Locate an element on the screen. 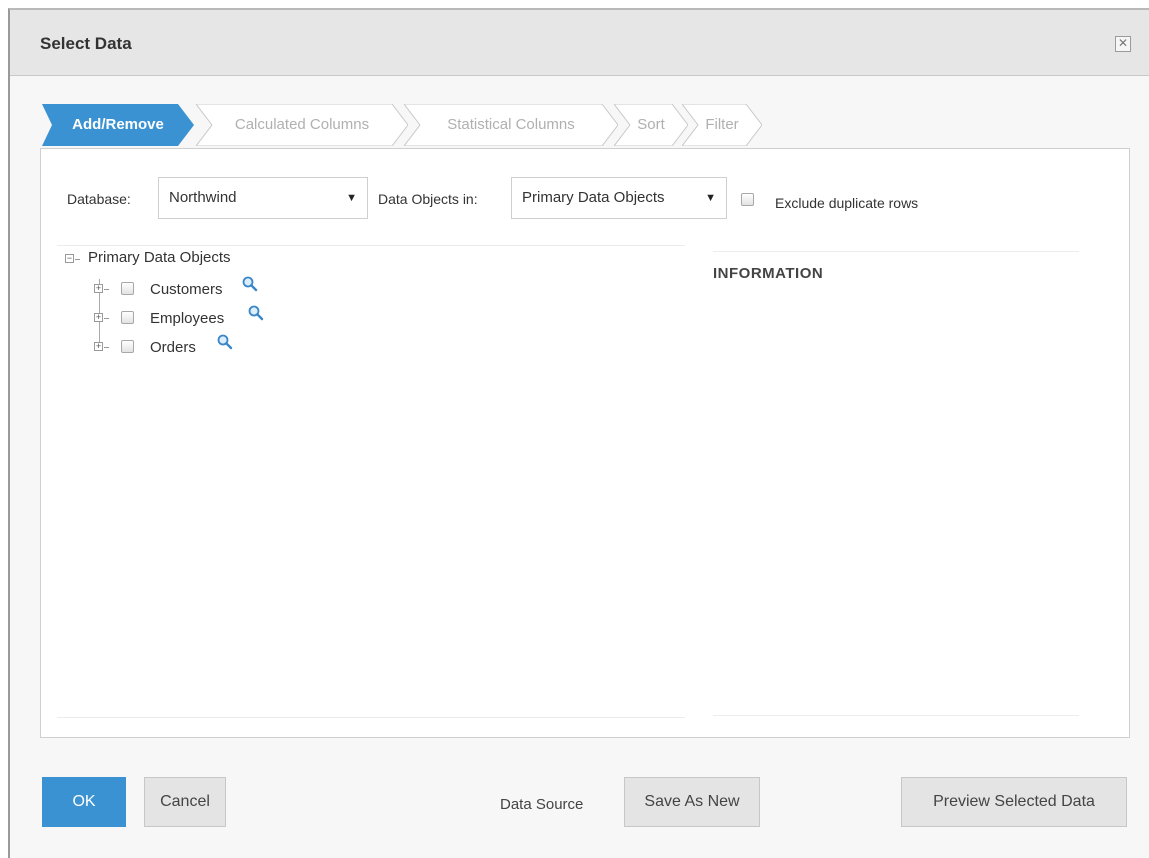 Image resolution: width=1149 pixels, height=858 pixels. database-select-value: Northwind is located at coordinates (203, 197).